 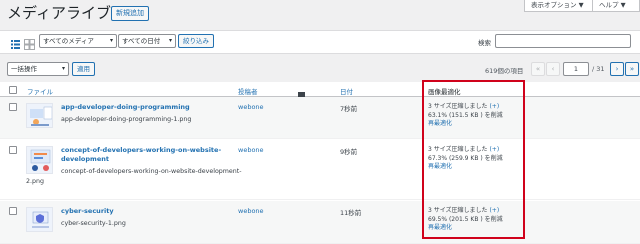 What do you see at coordinates (141, 41) in the screenshot?
I see `date-select-value: すべての日付` at bounding box center [141, 41].